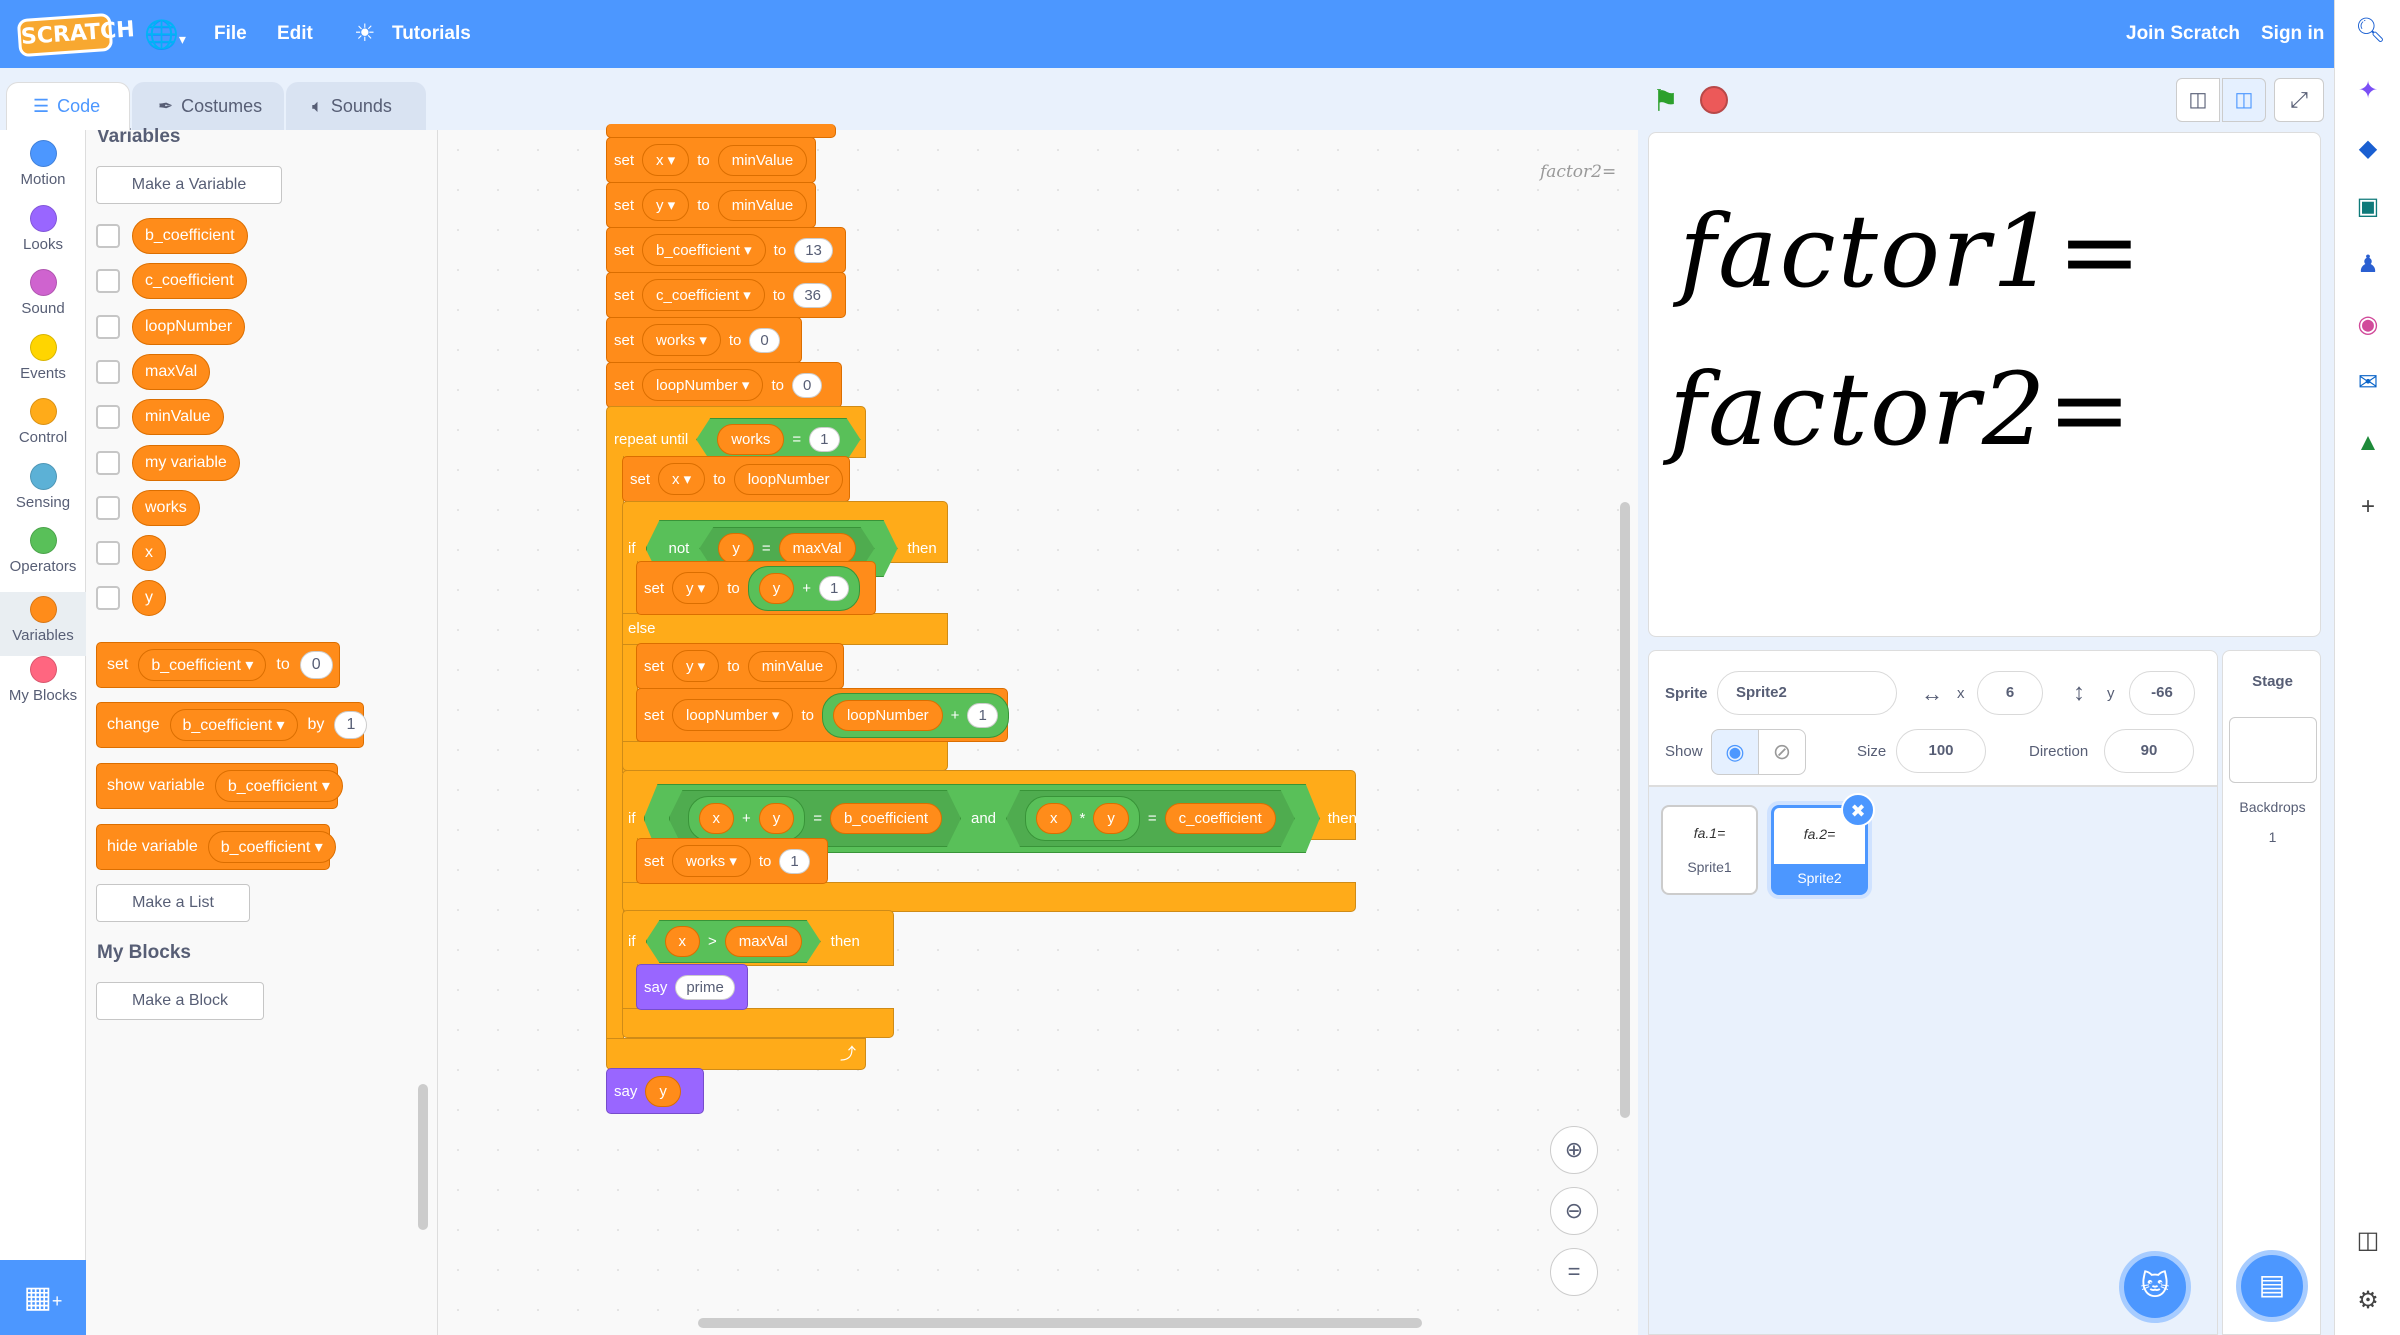 The width and height of the screenshot is (2400, 1335). Describe the element at coordinates (295, 34) in the screenshot. I see `edit-menu: Edit` at that location.